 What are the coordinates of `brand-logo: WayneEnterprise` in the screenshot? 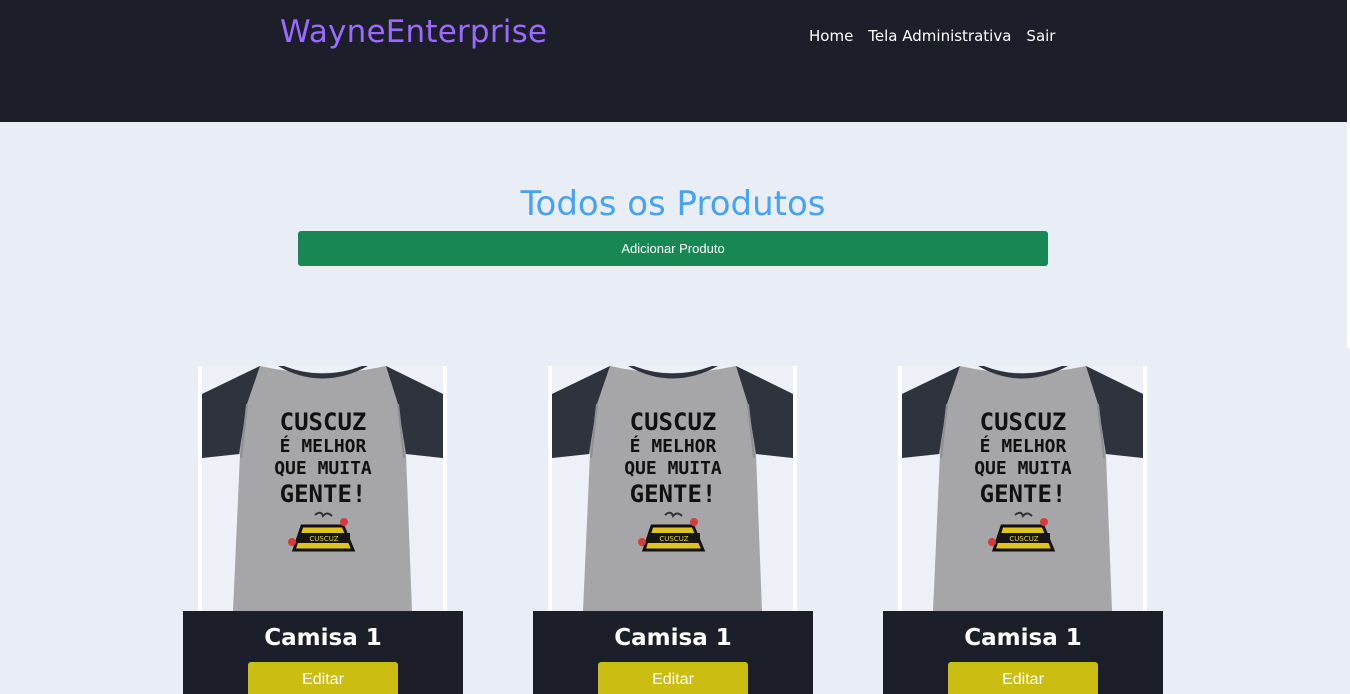 It's located at (413, 32).